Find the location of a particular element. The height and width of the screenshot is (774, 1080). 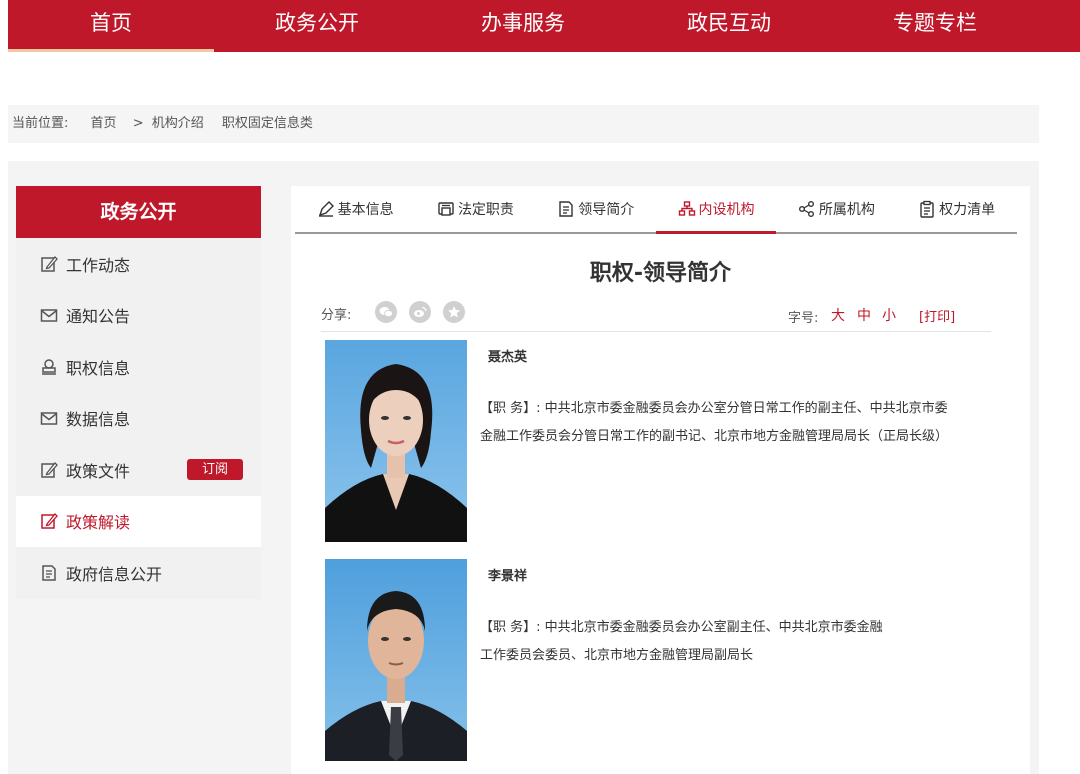

favorite-icon is located at coordinates (454, 312).